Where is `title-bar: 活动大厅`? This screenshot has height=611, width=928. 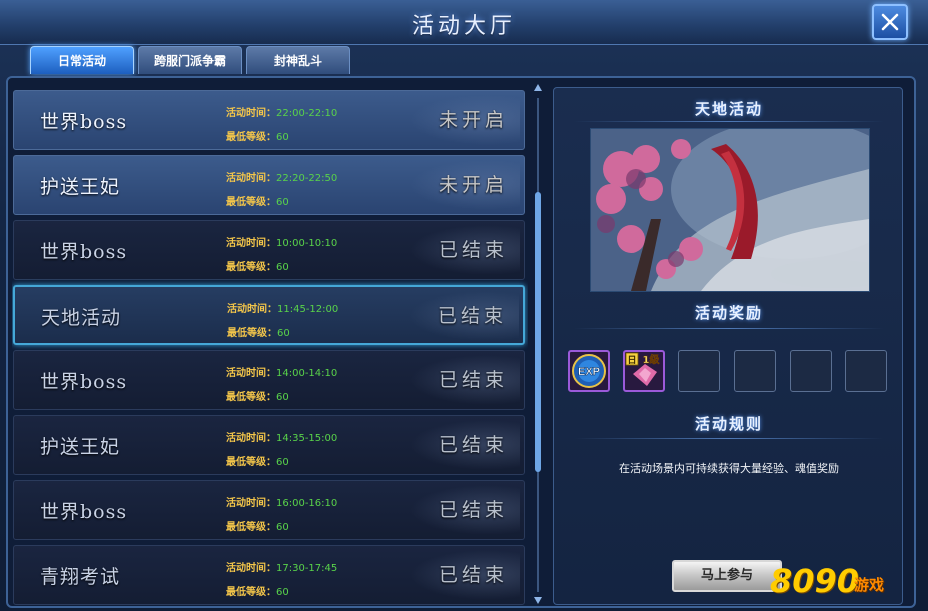 title-bar: 活动大厅 is located at coordinates (464, 22).